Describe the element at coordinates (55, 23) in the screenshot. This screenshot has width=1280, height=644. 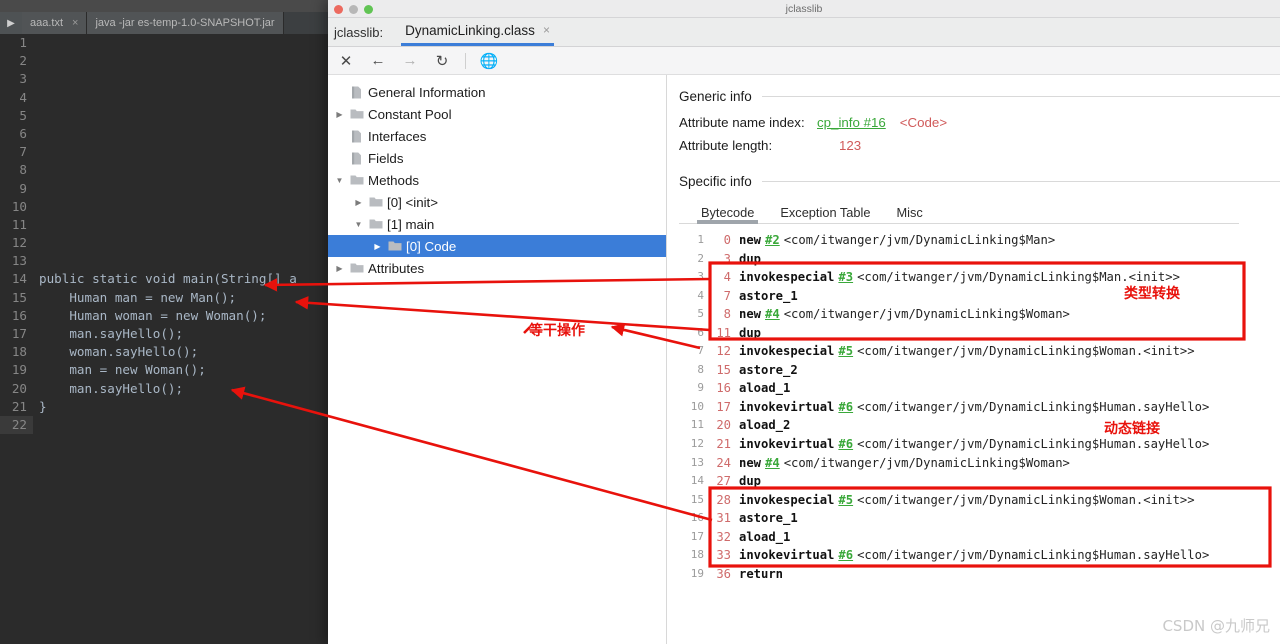
I see `ide-tab-aaa-txt: aaa.txt ×` at that location.